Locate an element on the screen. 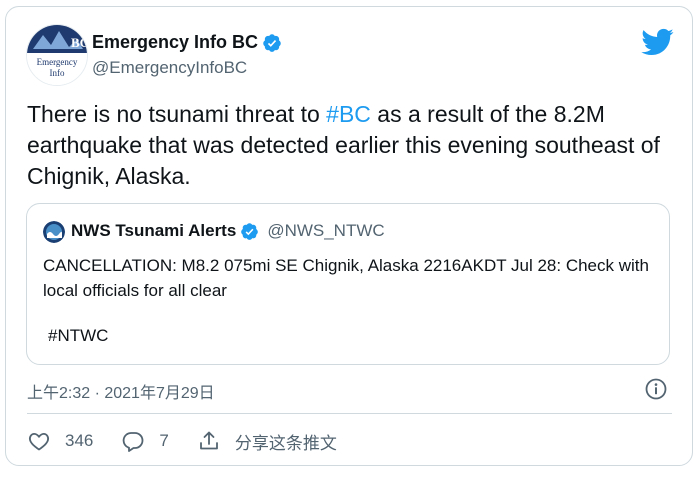 This screenshot has height=489, width=699. share-label: 分享这条推文 is located at coordinates (285, 443).